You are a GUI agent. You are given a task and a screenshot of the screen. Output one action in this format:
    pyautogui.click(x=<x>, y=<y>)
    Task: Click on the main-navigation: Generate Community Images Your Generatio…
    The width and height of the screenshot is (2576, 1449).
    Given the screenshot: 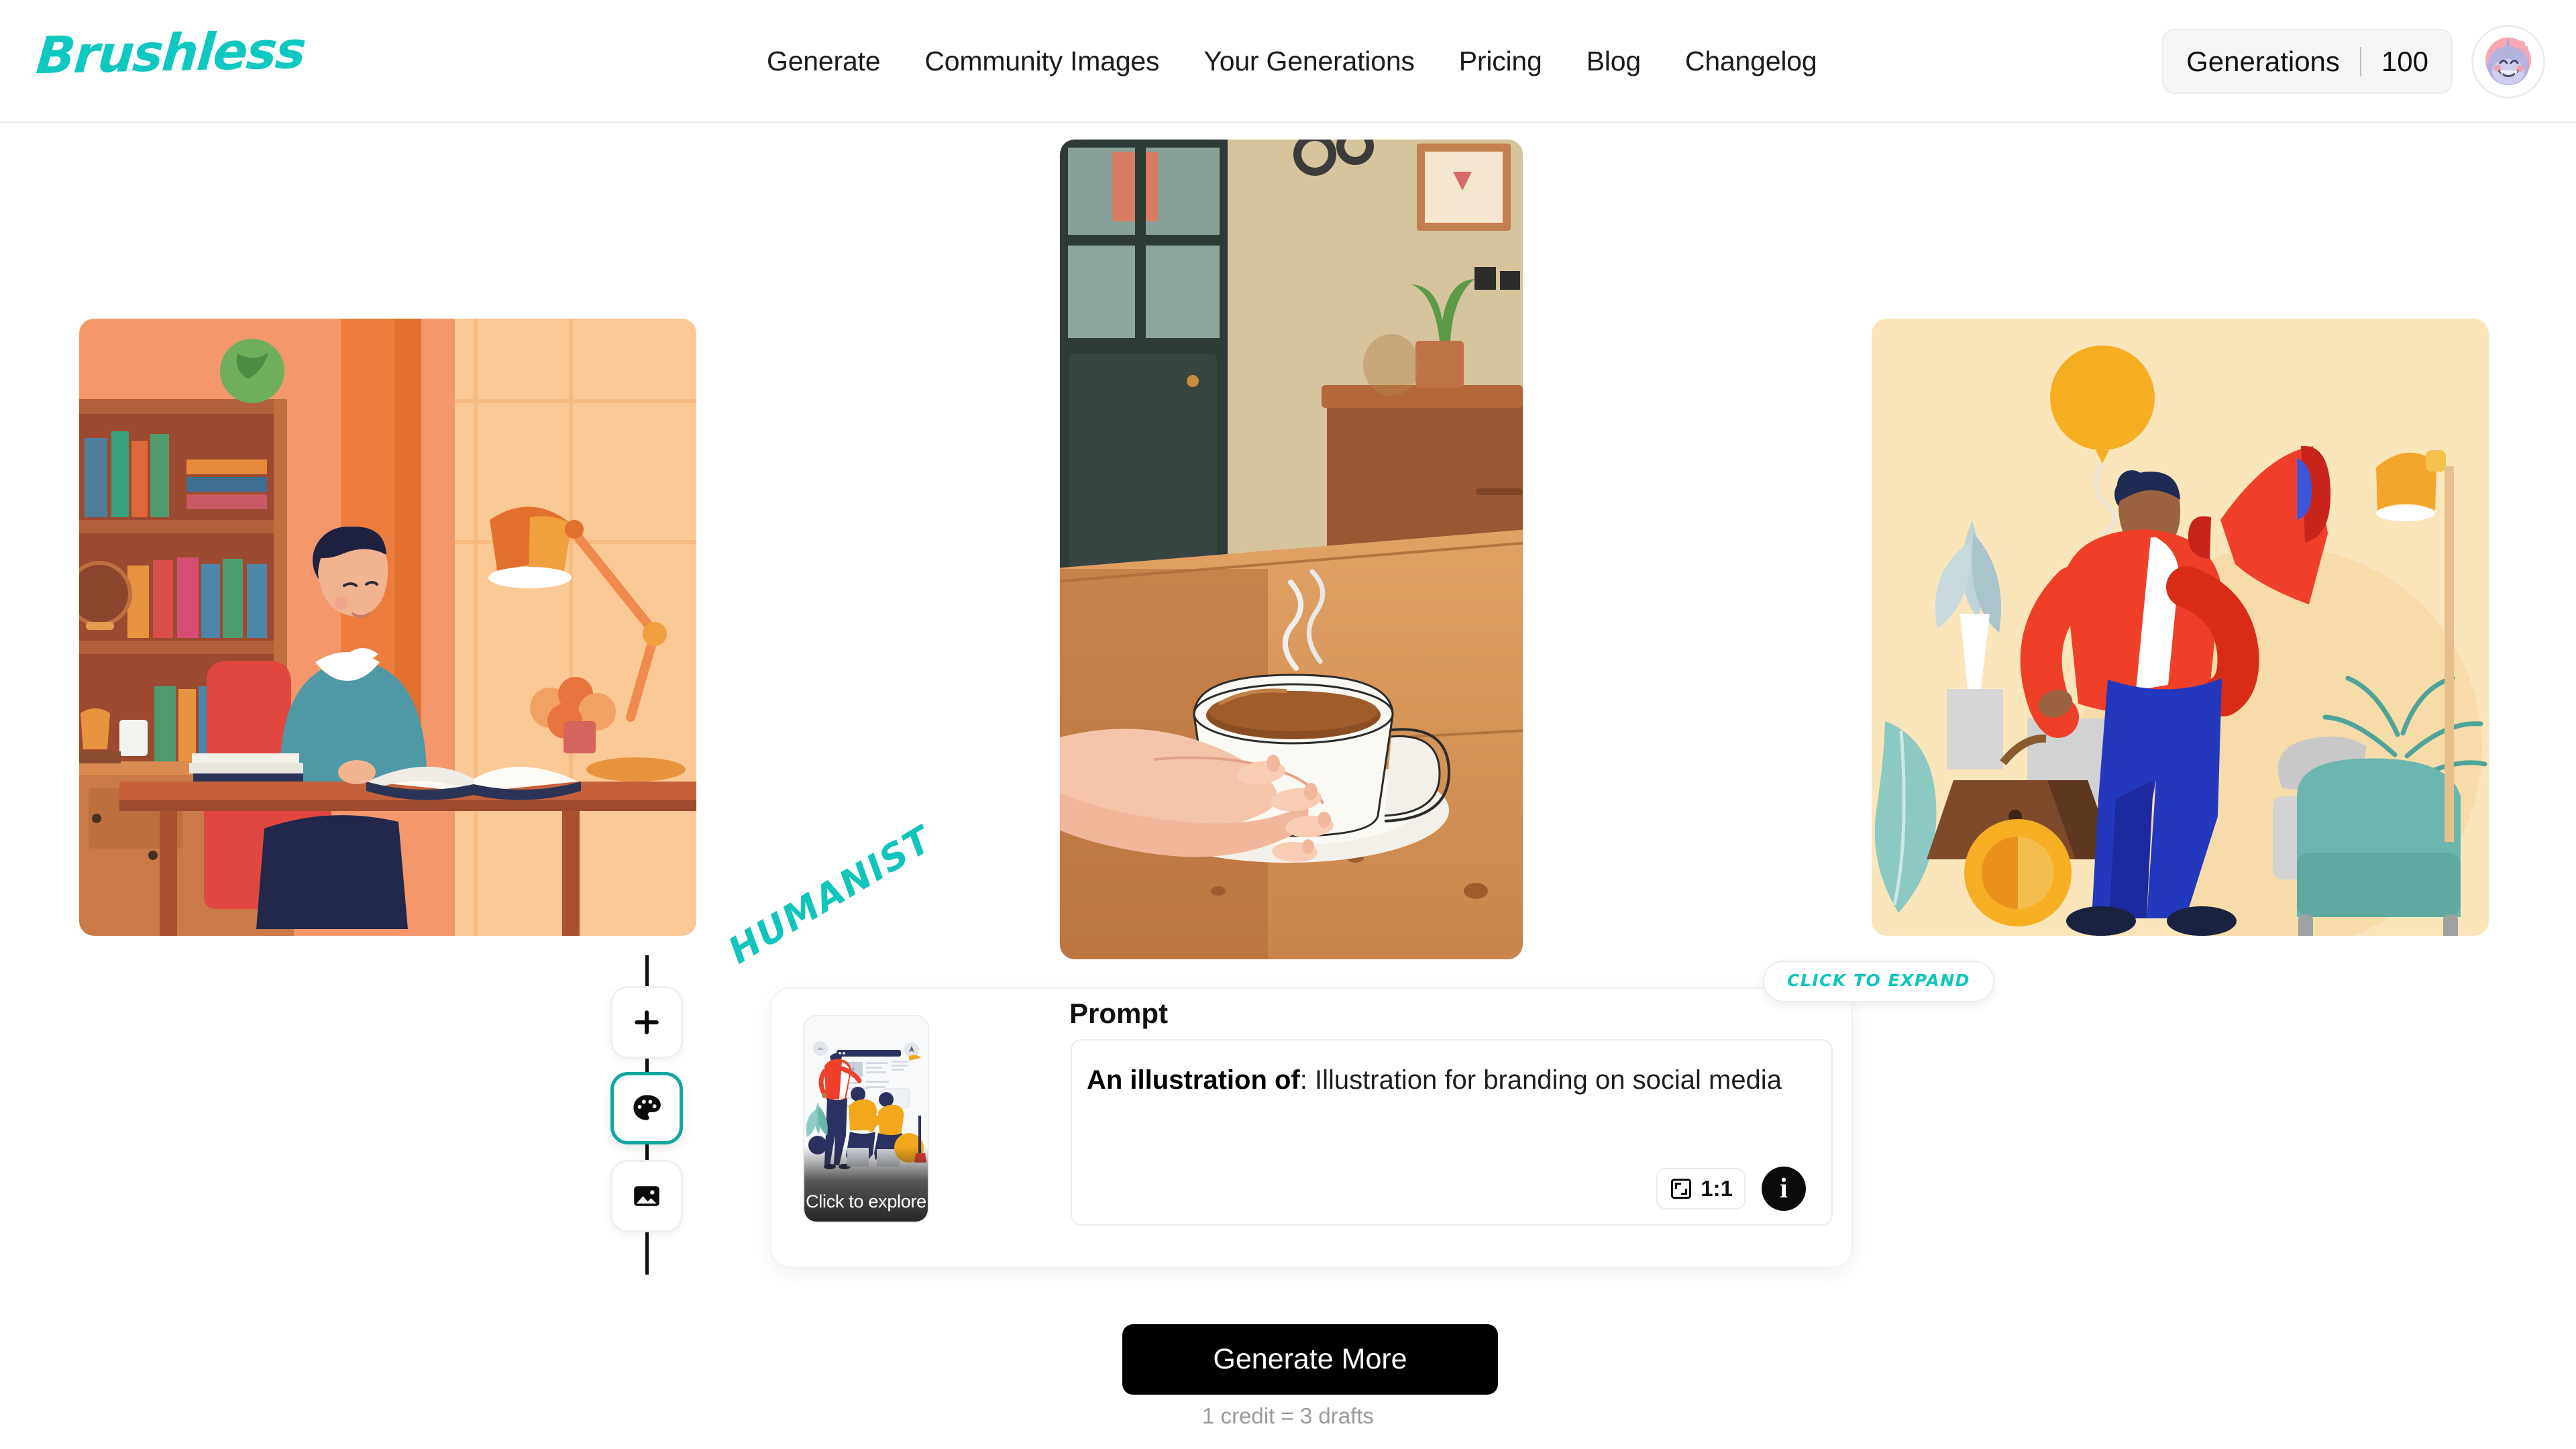 What is the action you would take?
    pyautogui.click(x=1292, y=61)
    